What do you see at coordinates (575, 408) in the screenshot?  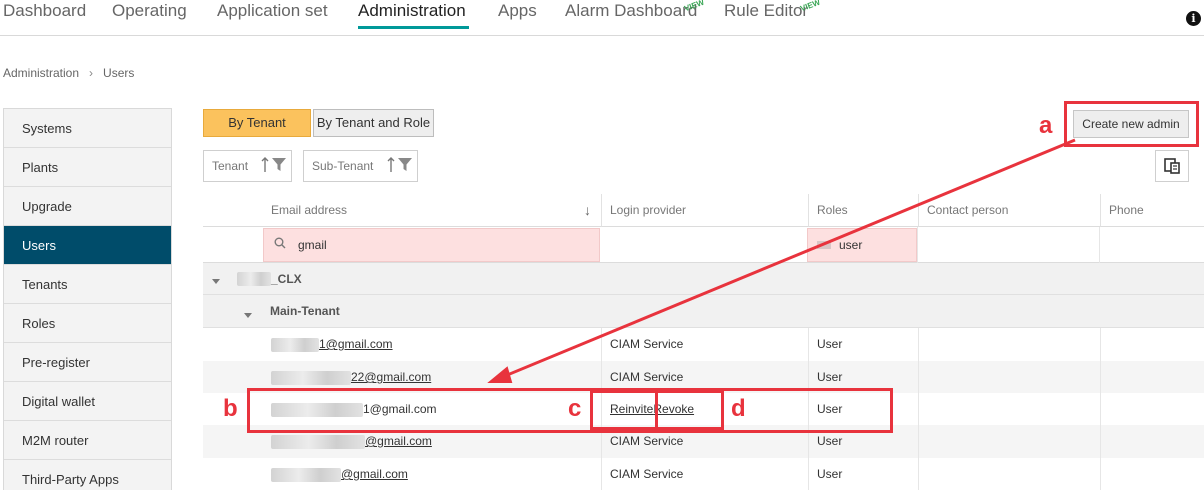 I see `annotation-label-c: c` at bounding box center [575, 408].